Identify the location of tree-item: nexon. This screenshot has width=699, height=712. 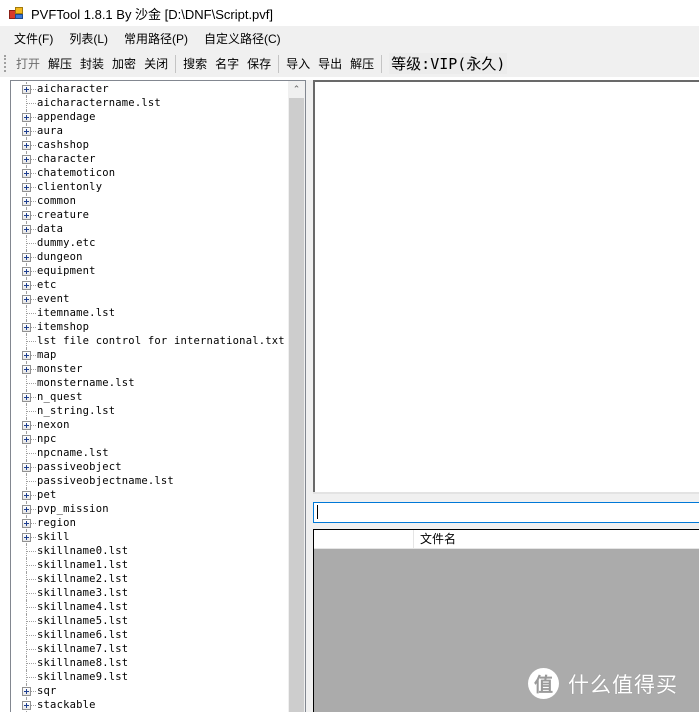
(150, 425).